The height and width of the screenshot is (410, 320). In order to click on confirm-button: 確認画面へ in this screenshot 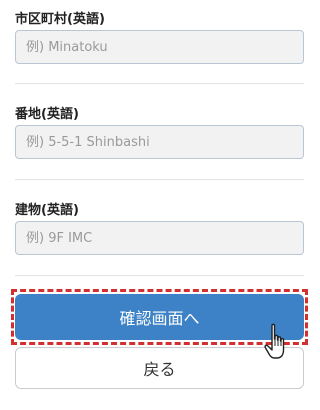, I will do `click(159, 317)`.